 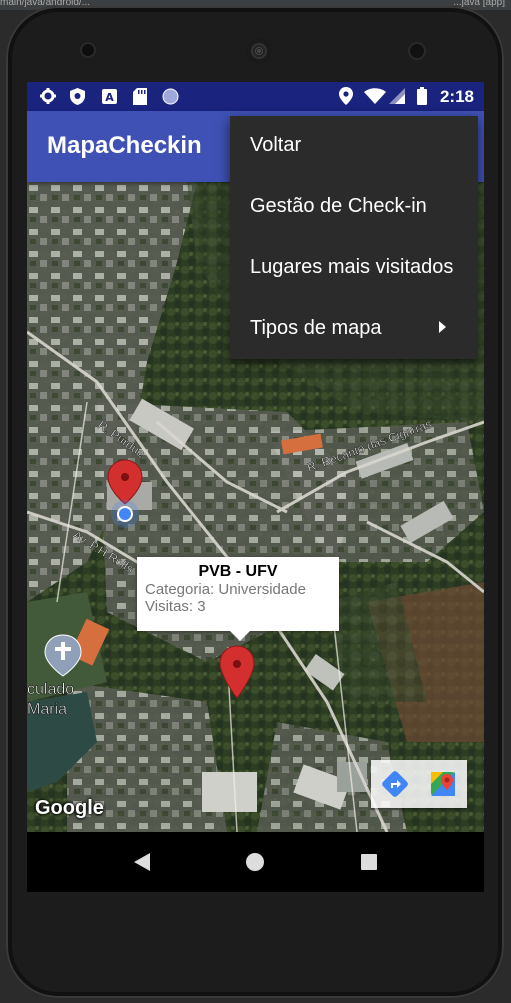 I want to click on svg-text: A, so click(x=109, y=97).